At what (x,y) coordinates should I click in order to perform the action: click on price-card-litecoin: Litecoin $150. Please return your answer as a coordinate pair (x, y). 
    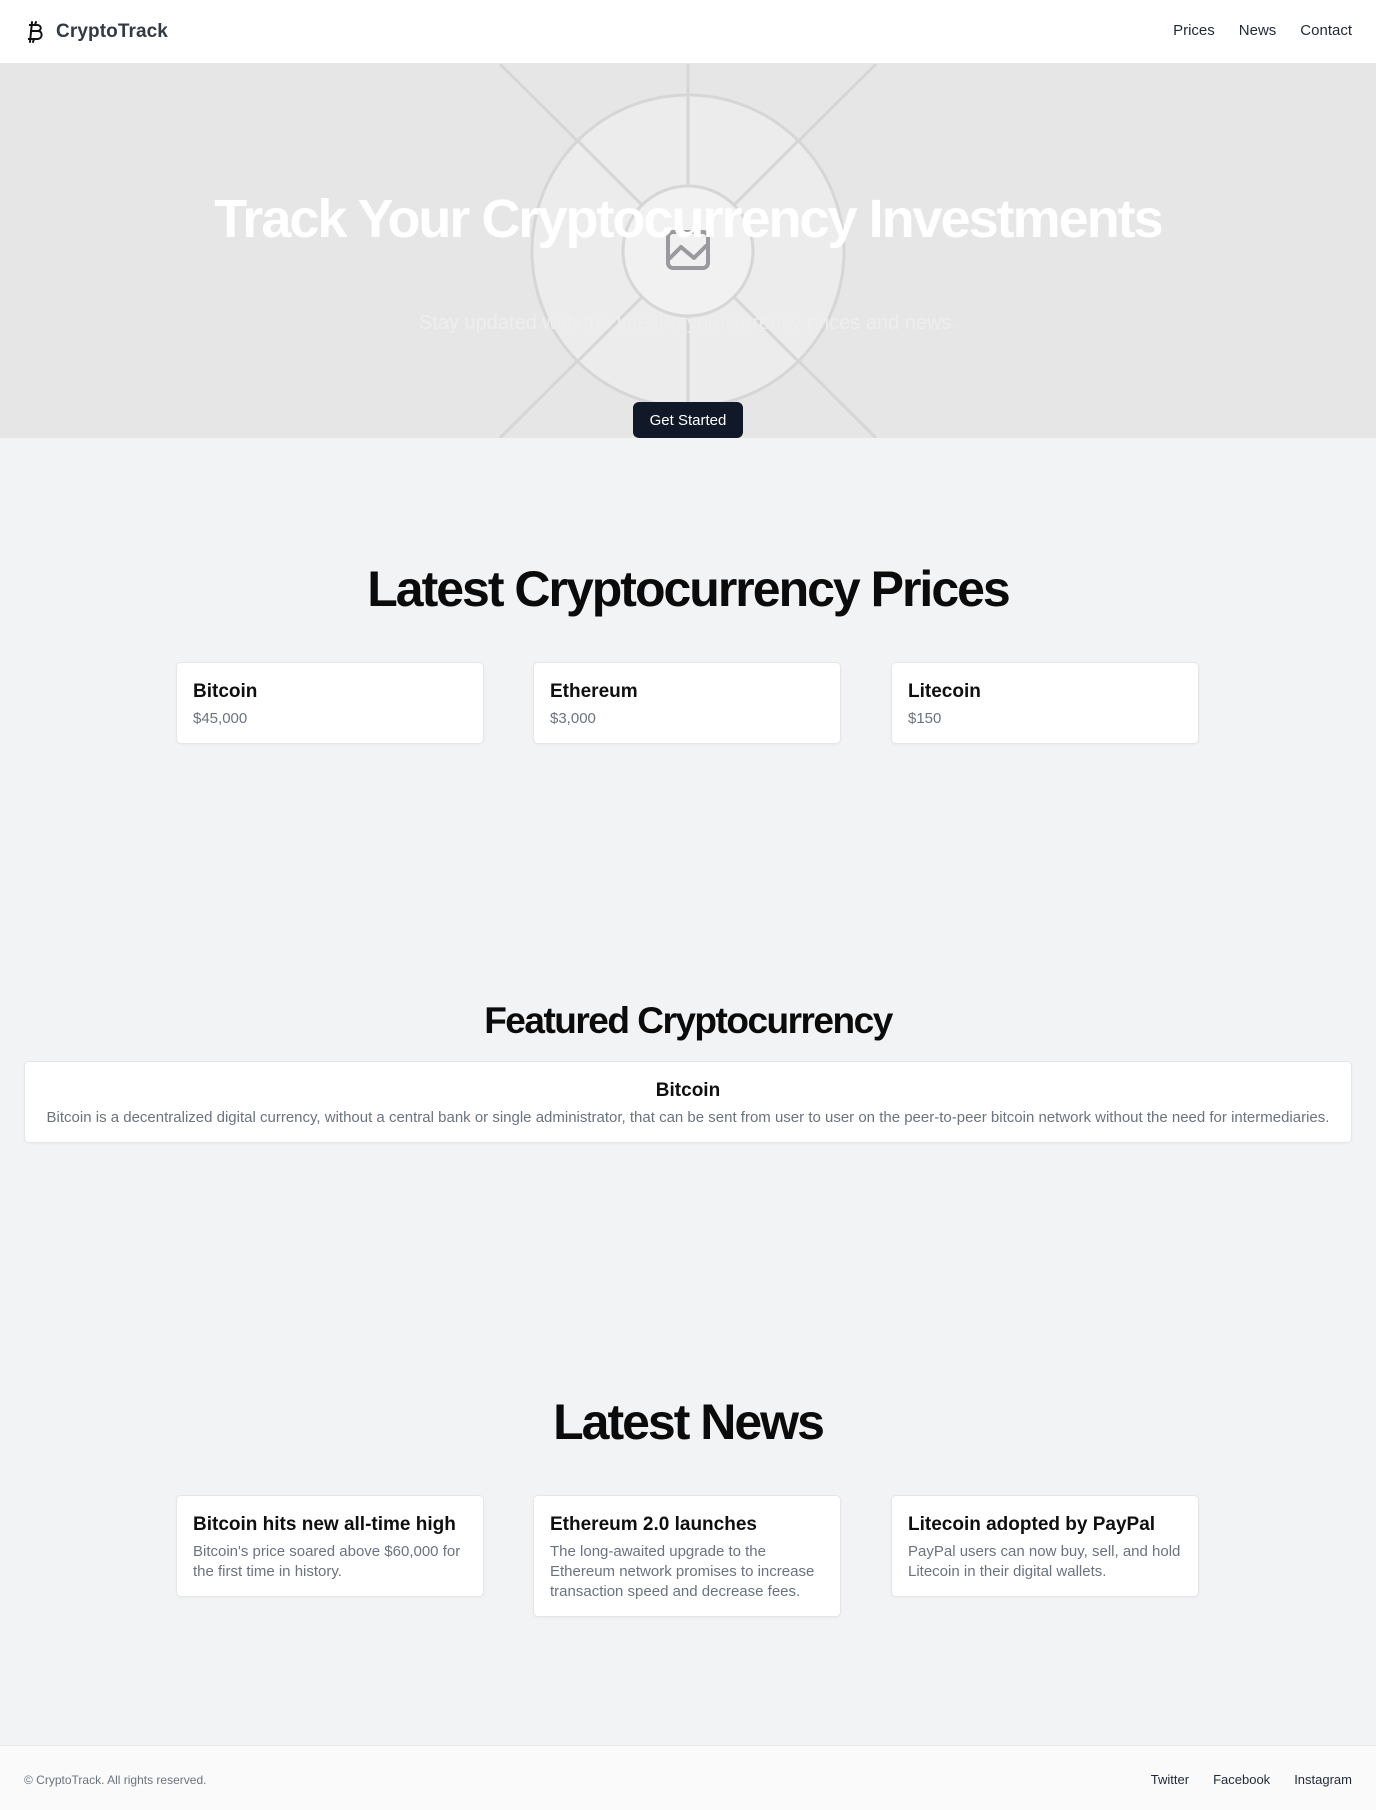
    Looking at the image, I should click on (1045, 703).